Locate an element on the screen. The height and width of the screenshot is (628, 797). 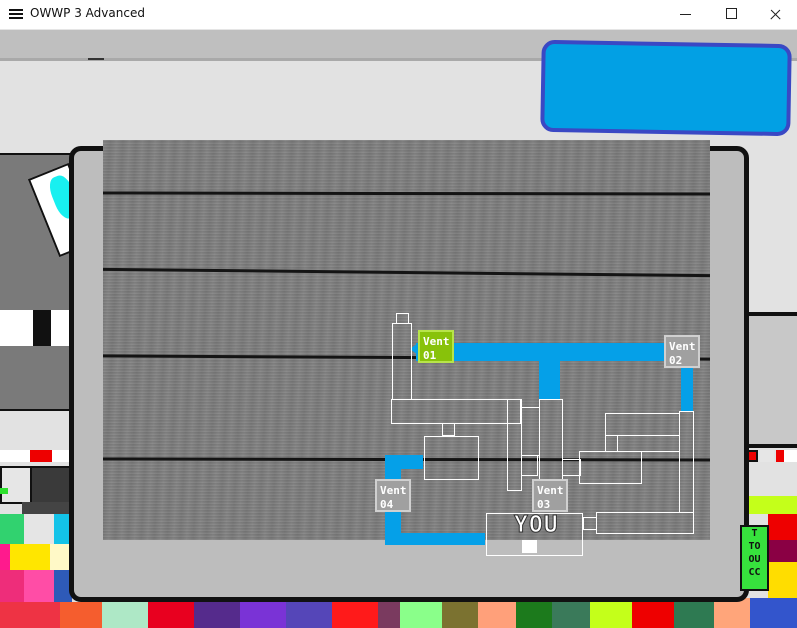
poster-stripe-dark is located at coordinates (42, 328).